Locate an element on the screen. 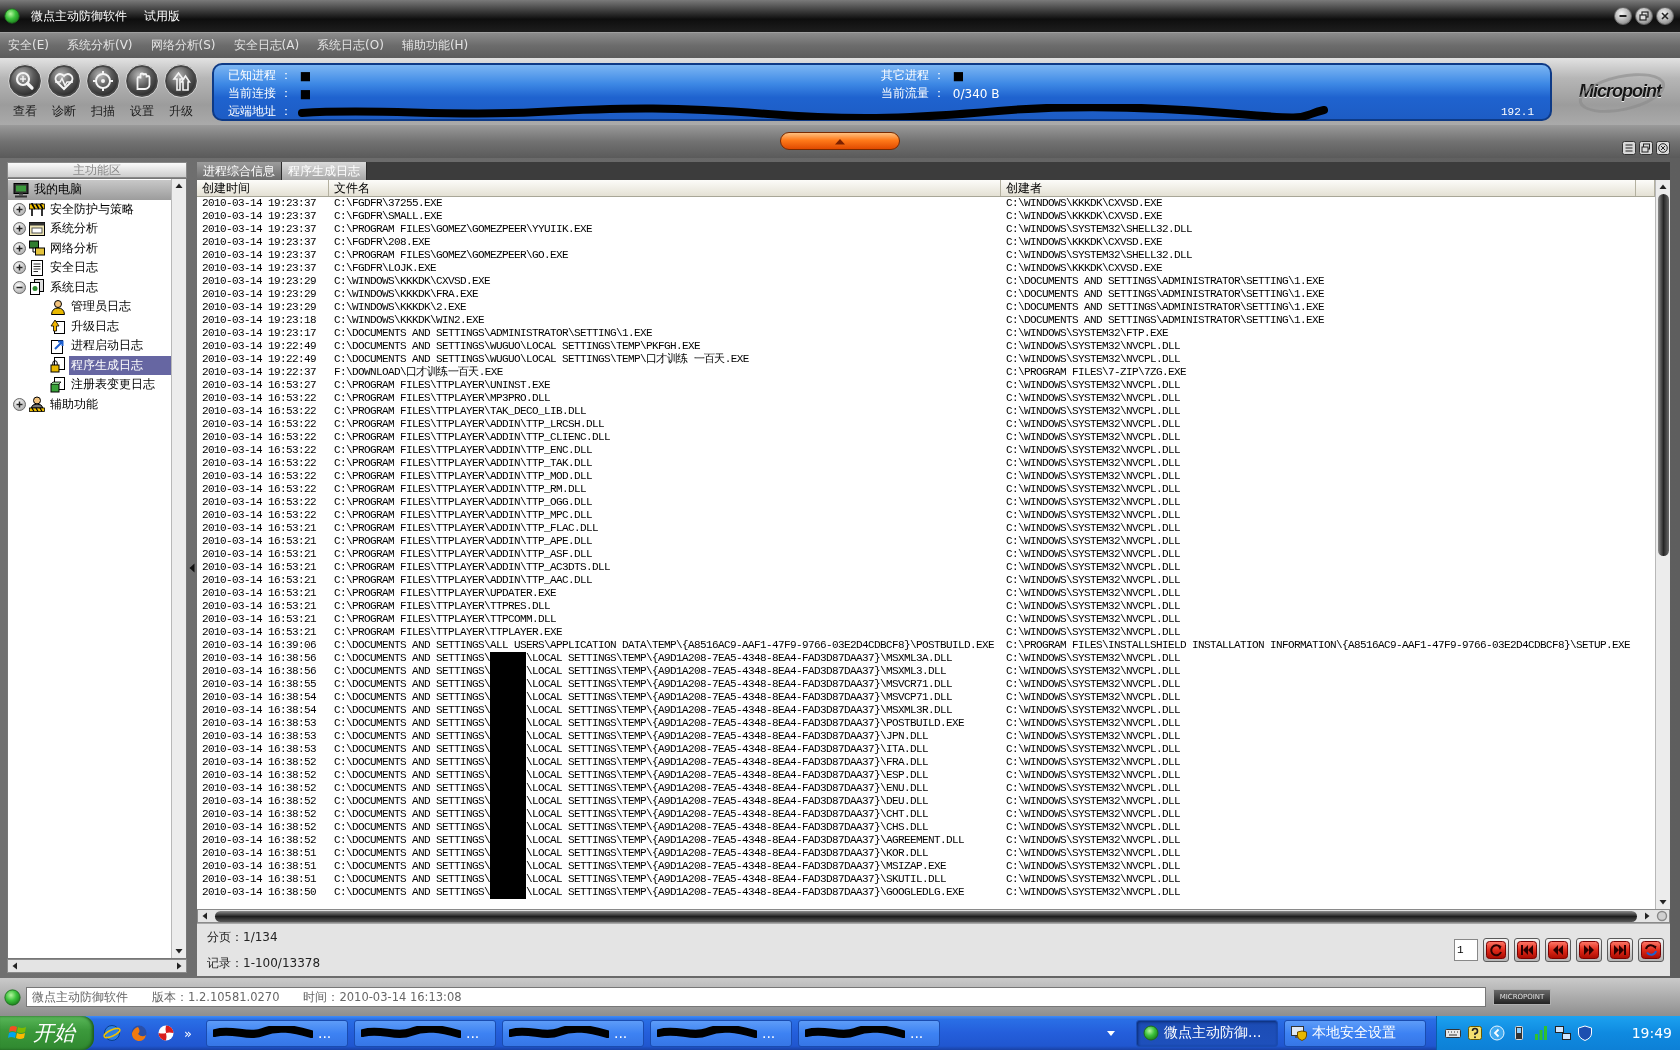  tree-item: 系统日志 is located at coordinates (74, 287).